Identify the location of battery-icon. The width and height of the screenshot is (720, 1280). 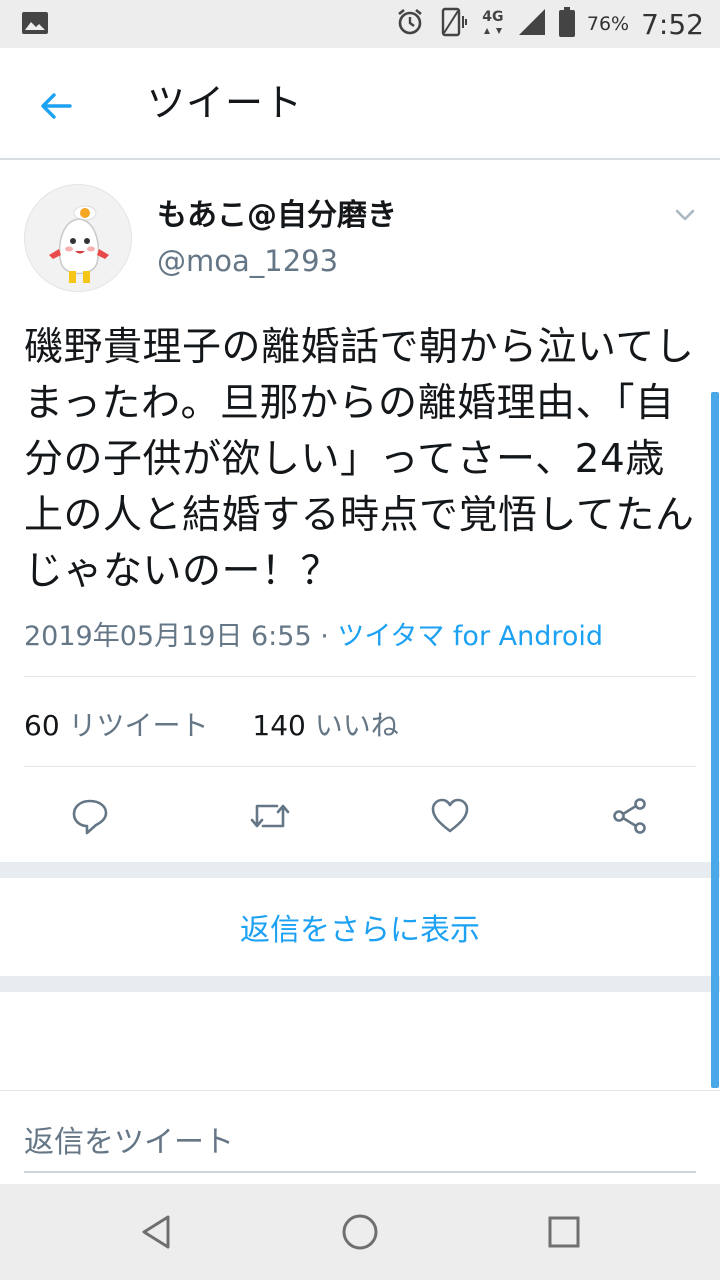
(566, 24).